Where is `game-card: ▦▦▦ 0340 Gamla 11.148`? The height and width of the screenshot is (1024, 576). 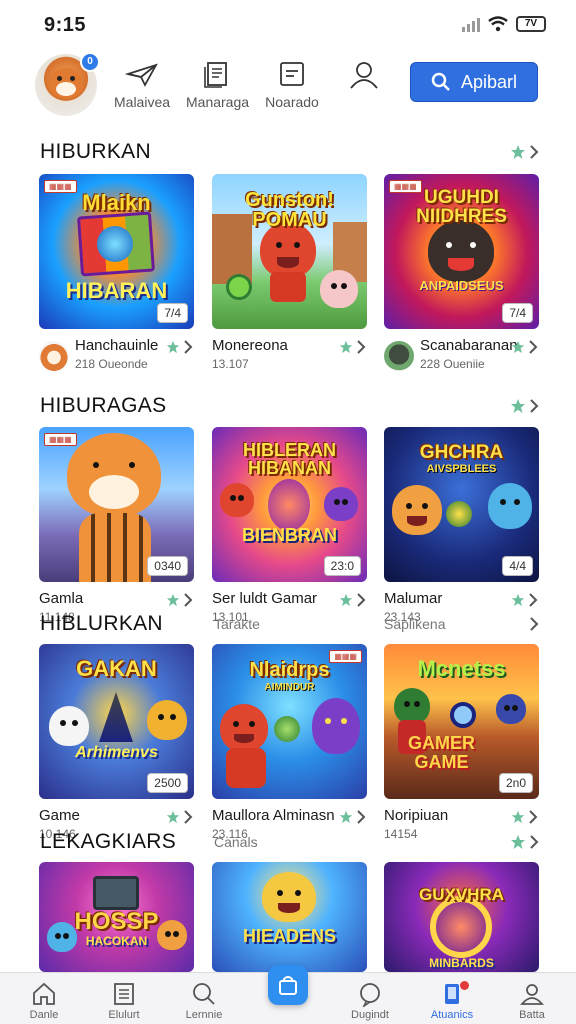
game-card: ▦▦▦ 0340 Gamla 11.148 is located at coordinates (116, 531).